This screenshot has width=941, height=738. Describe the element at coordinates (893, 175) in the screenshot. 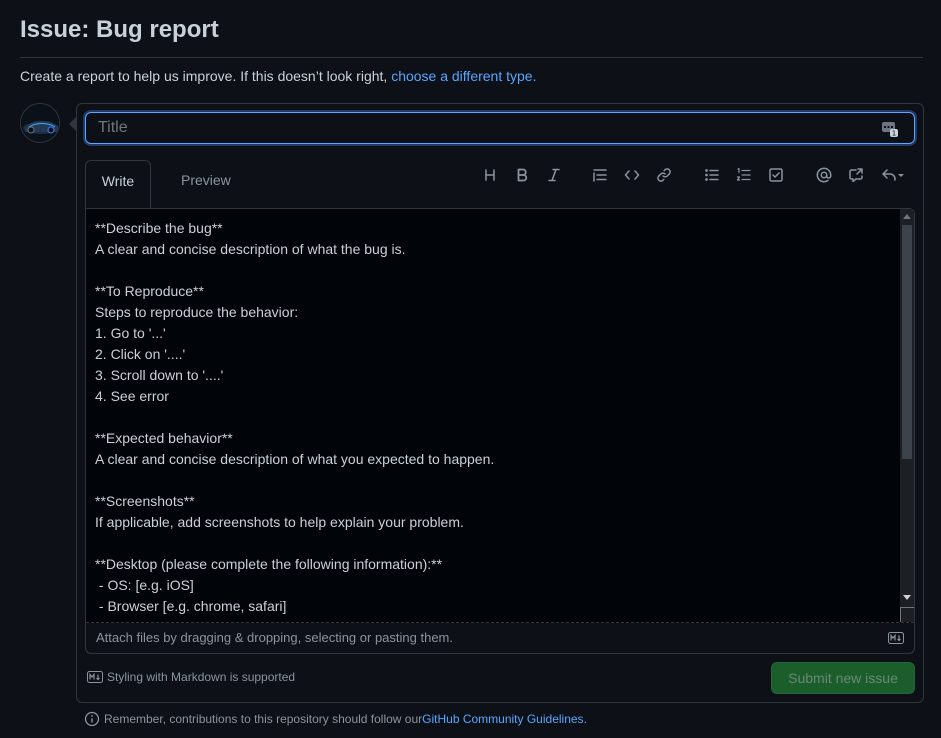

I see `saved-replies-icon` at that location.